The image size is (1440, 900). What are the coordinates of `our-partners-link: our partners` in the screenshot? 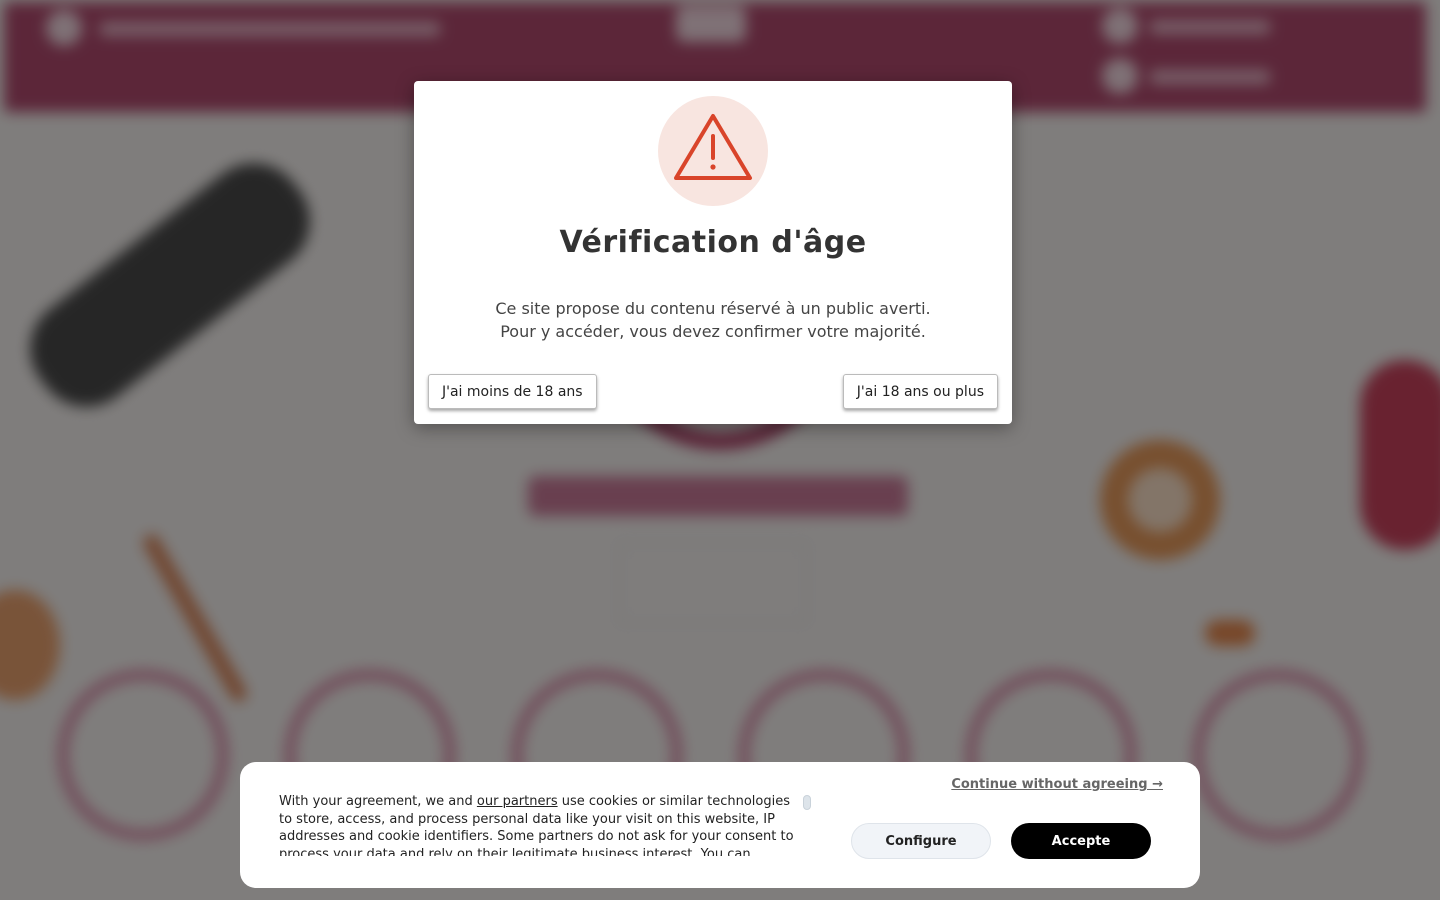 It's located at (517, 801).